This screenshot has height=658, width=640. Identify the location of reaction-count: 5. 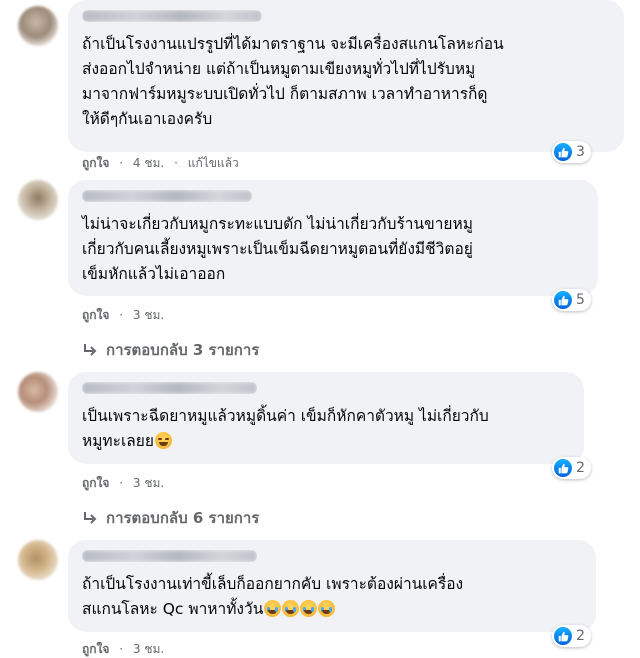
(580, 300).